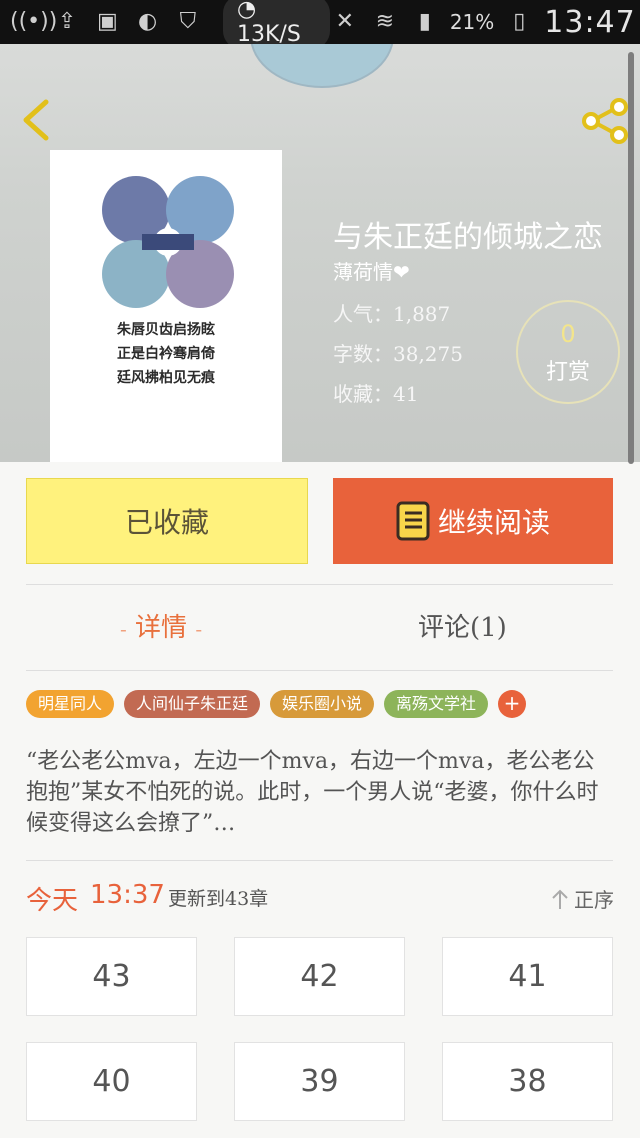 The image size is (640, 1138). Describe the element at coordinates (322, 704) in the screenshot. I see `tag-item: 娱乐圈小说` at that location.